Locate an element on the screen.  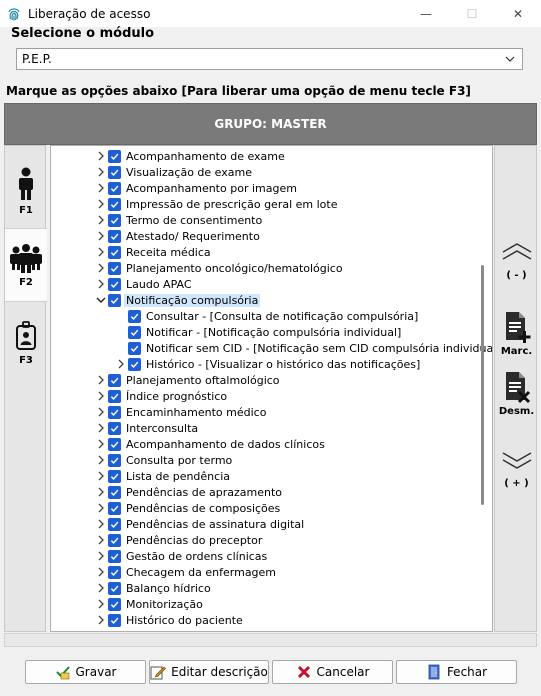
tree-item: Receita médica is located at coordinates (153, 252).